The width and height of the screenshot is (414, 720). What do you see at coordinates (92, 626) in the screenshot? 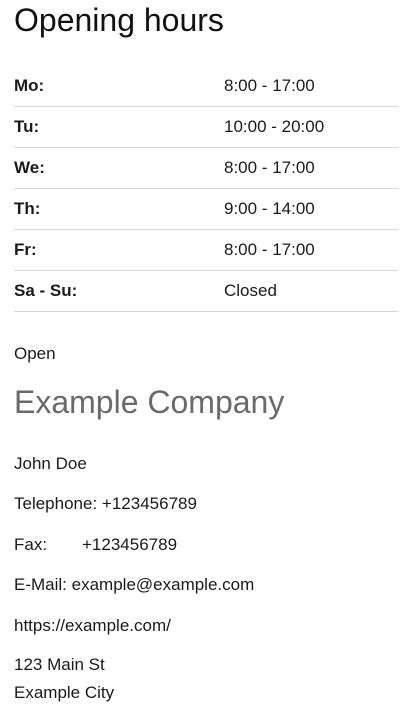
I see `website-link: https://example.com/` at bounding box center [92, 626].